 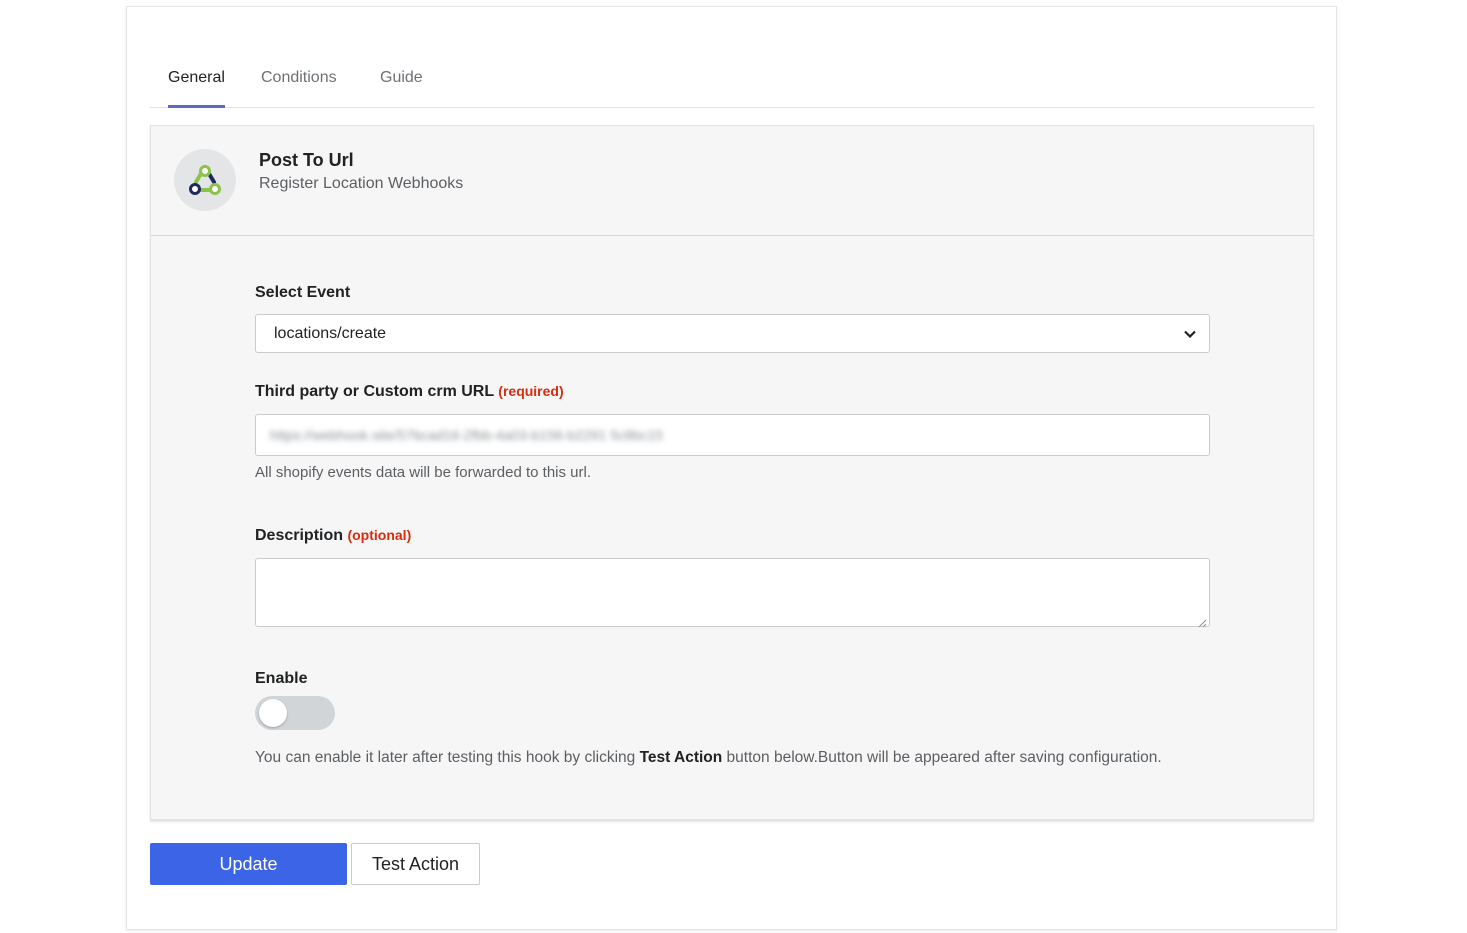 What do you see at coordinates (379, 535) in the screenshot?
I see `optional-tag: (optional)` at bounding box center [379, 535].